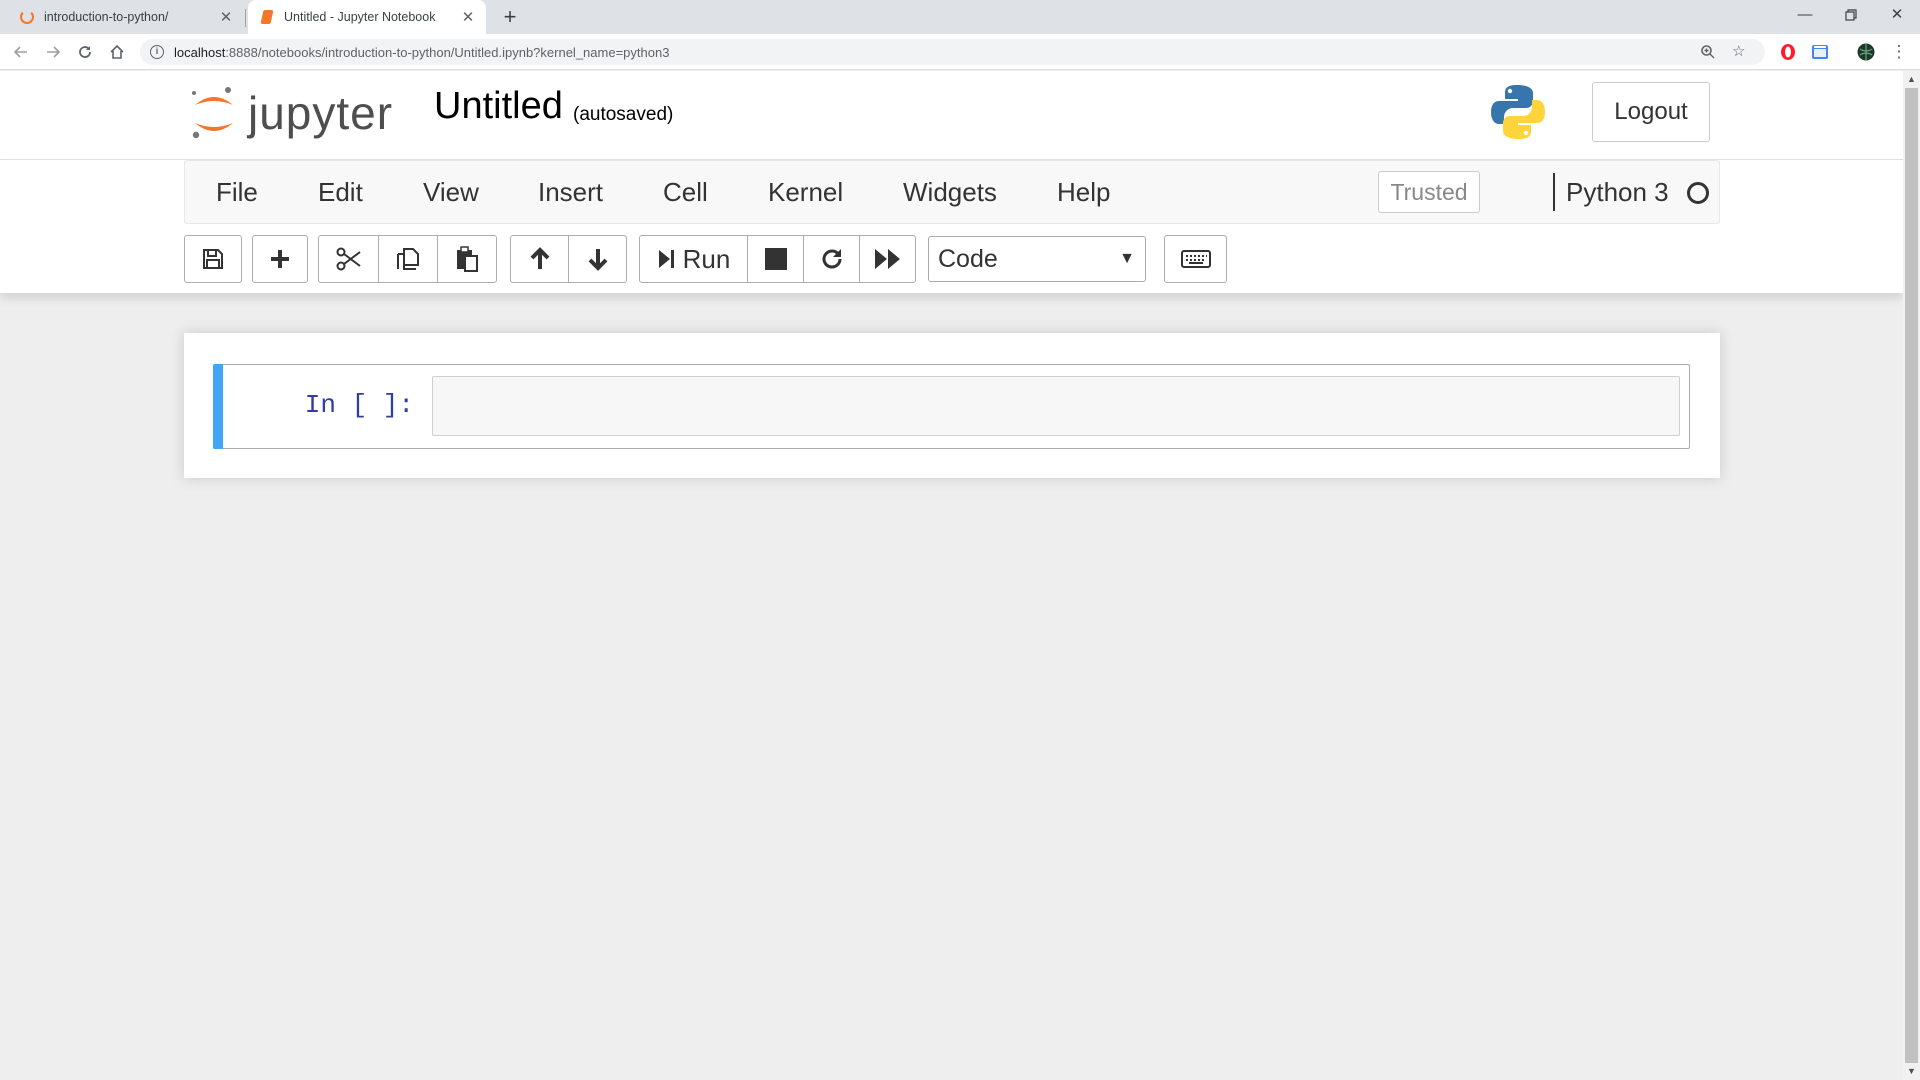  What do you see at coordinates (1617, 192) in the screenshot?
I see `kernel-name: Python 3` at bounding box center [1617, 192].